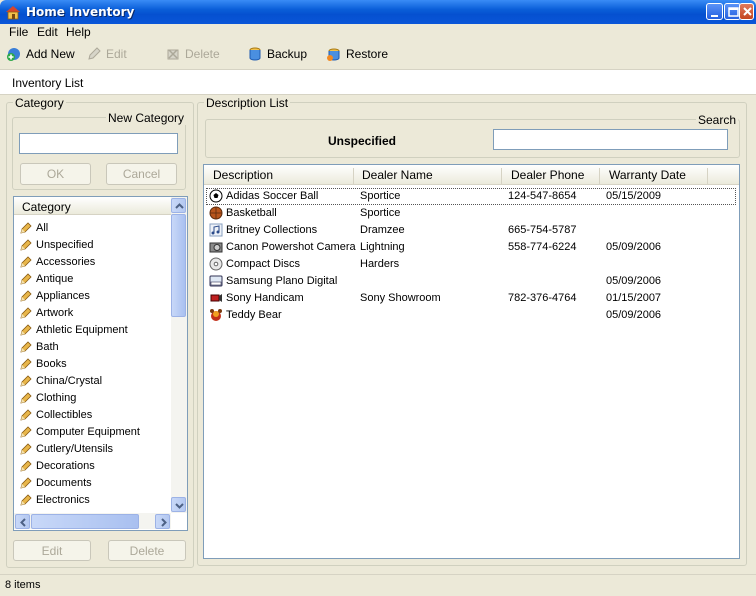  What do you see at coordinates (47, 397) in the screenshot?
I see `category-item: Clothing` at bounding box center [47, 397].